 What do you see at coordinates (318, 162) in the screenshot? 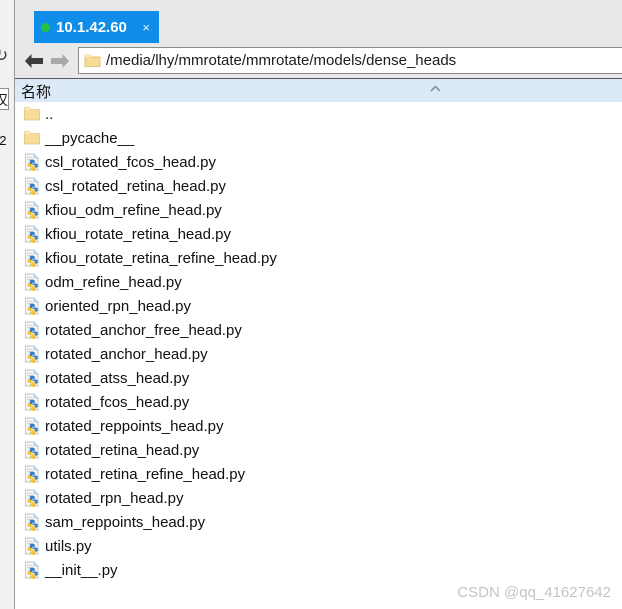
I see `file-row: csl_rotated_fcos_head.py` at bounding box center [318, 162].